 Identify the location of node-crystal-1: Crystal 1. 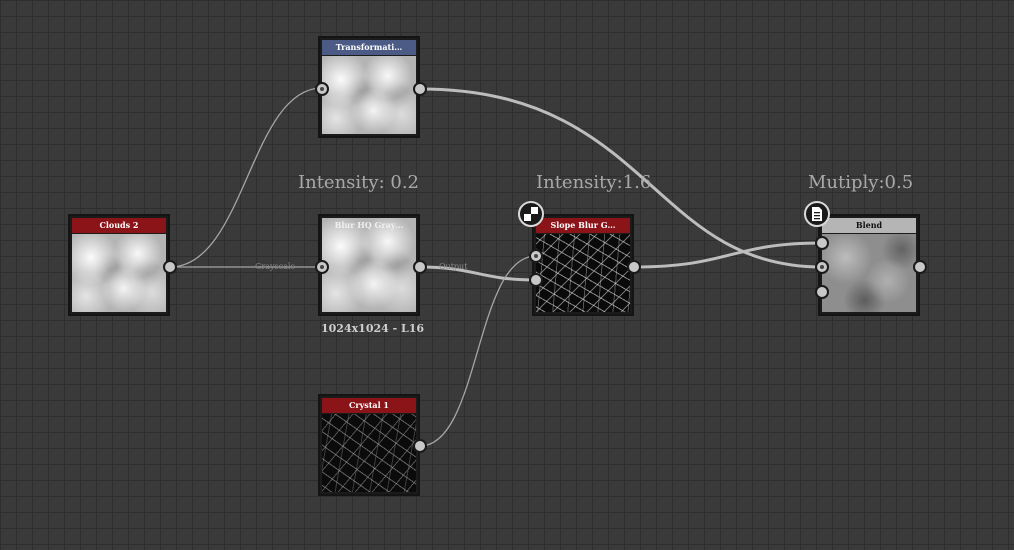
(369, 445).